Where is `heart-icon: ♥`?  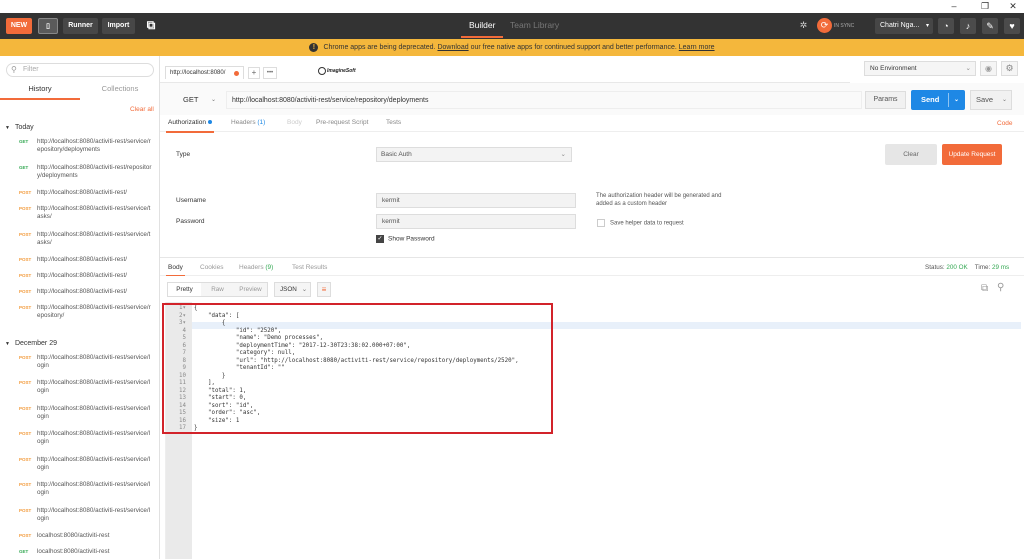 heart-icon: ♥ is located at coordinates (1012, 26).